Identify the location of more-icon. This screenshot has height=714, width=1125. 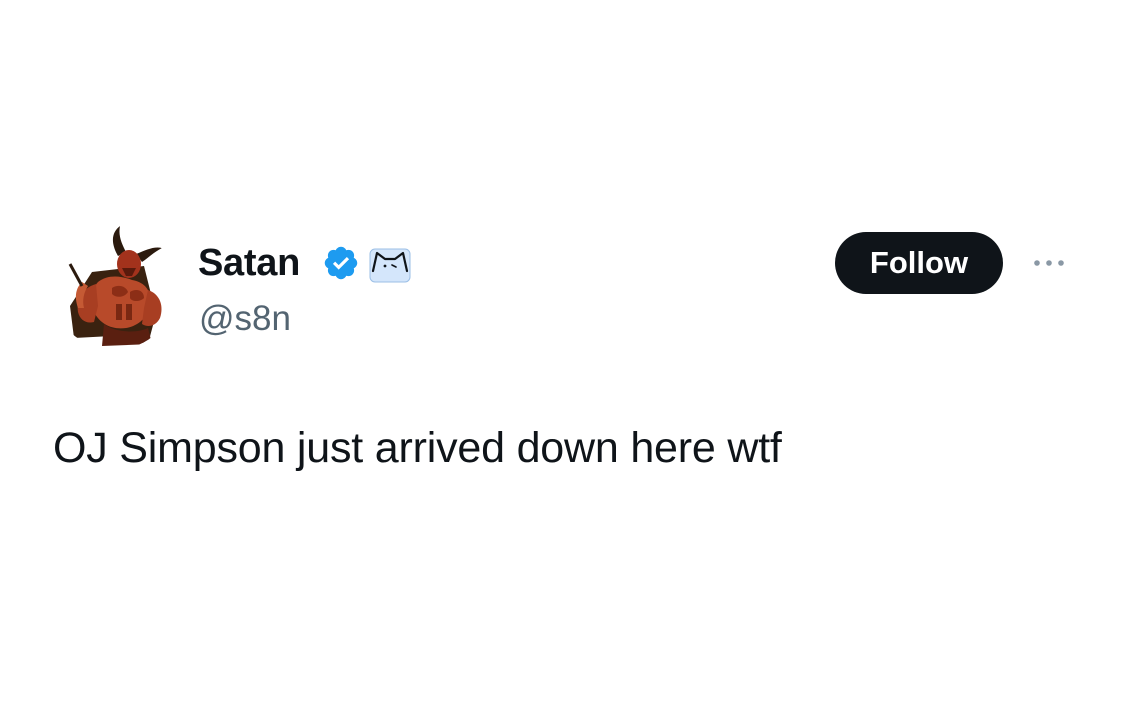
(1049, 263).